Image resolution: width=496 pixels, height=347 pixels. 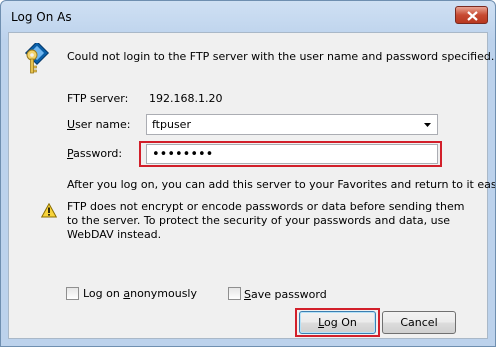 I want to click on title-bar: Log On As, so click(x=248, y=16).